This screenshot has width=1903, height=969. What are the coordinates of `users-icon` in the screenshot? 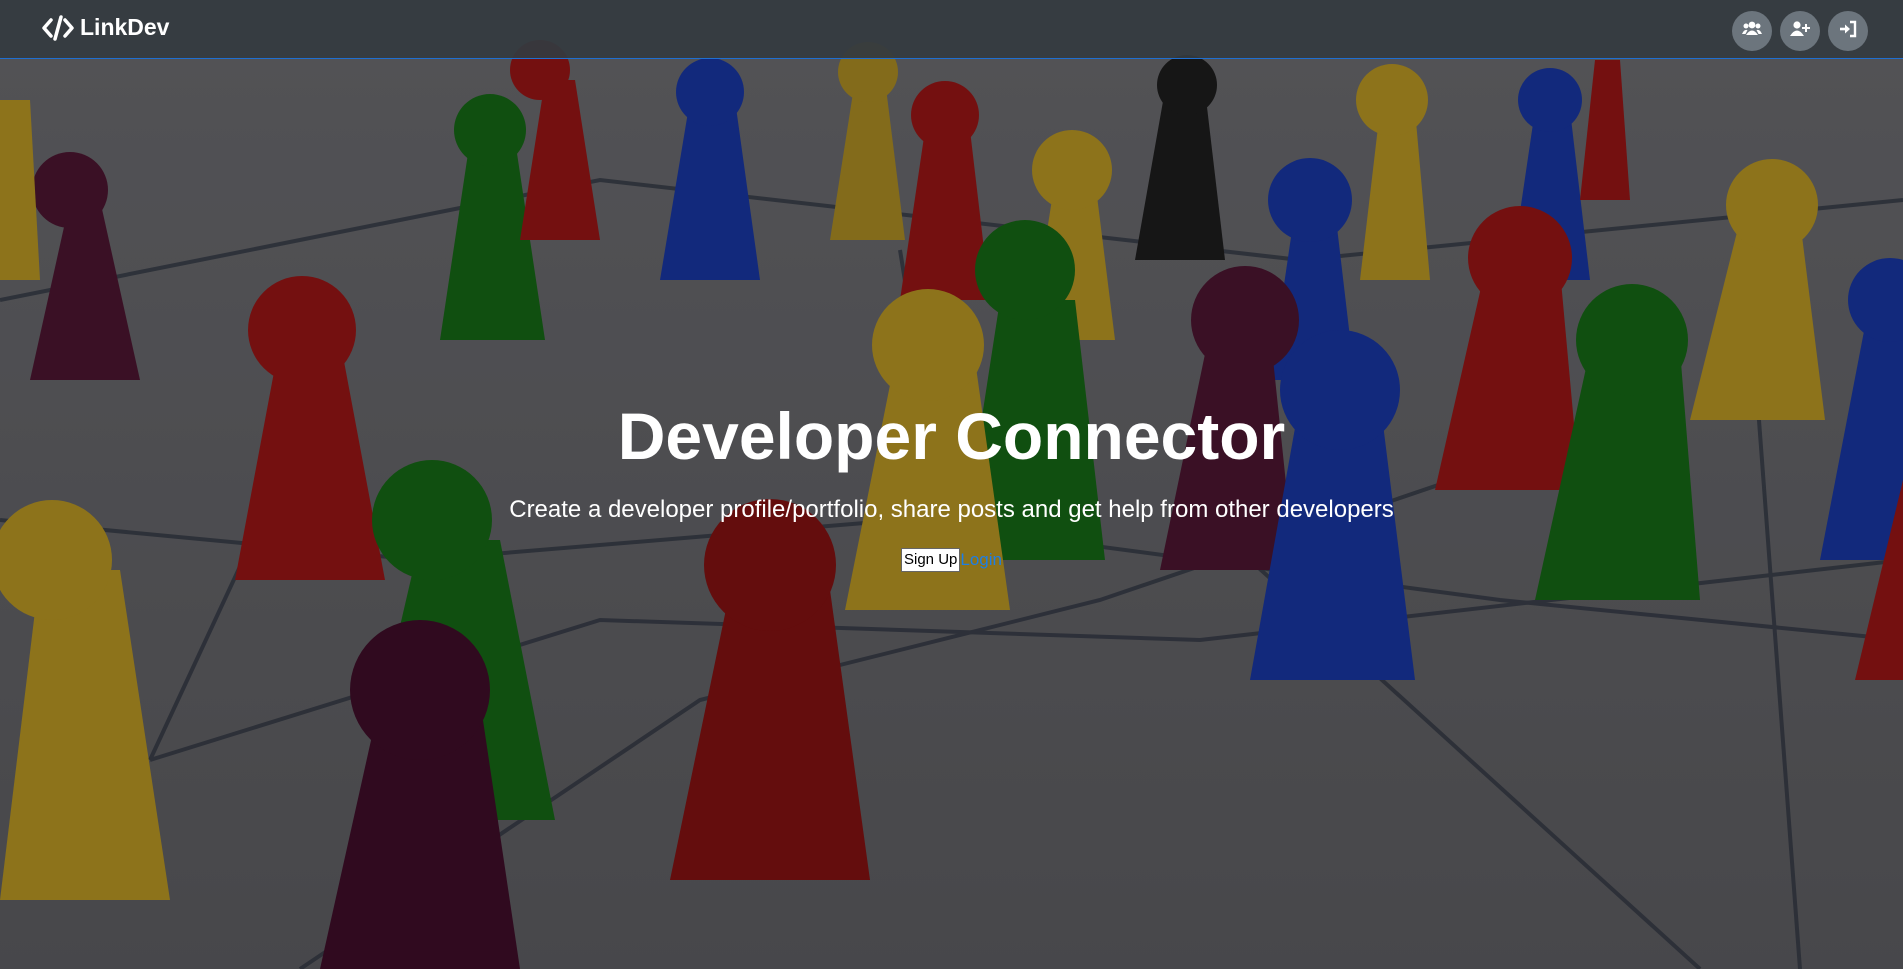 It's located at (1752, 31).